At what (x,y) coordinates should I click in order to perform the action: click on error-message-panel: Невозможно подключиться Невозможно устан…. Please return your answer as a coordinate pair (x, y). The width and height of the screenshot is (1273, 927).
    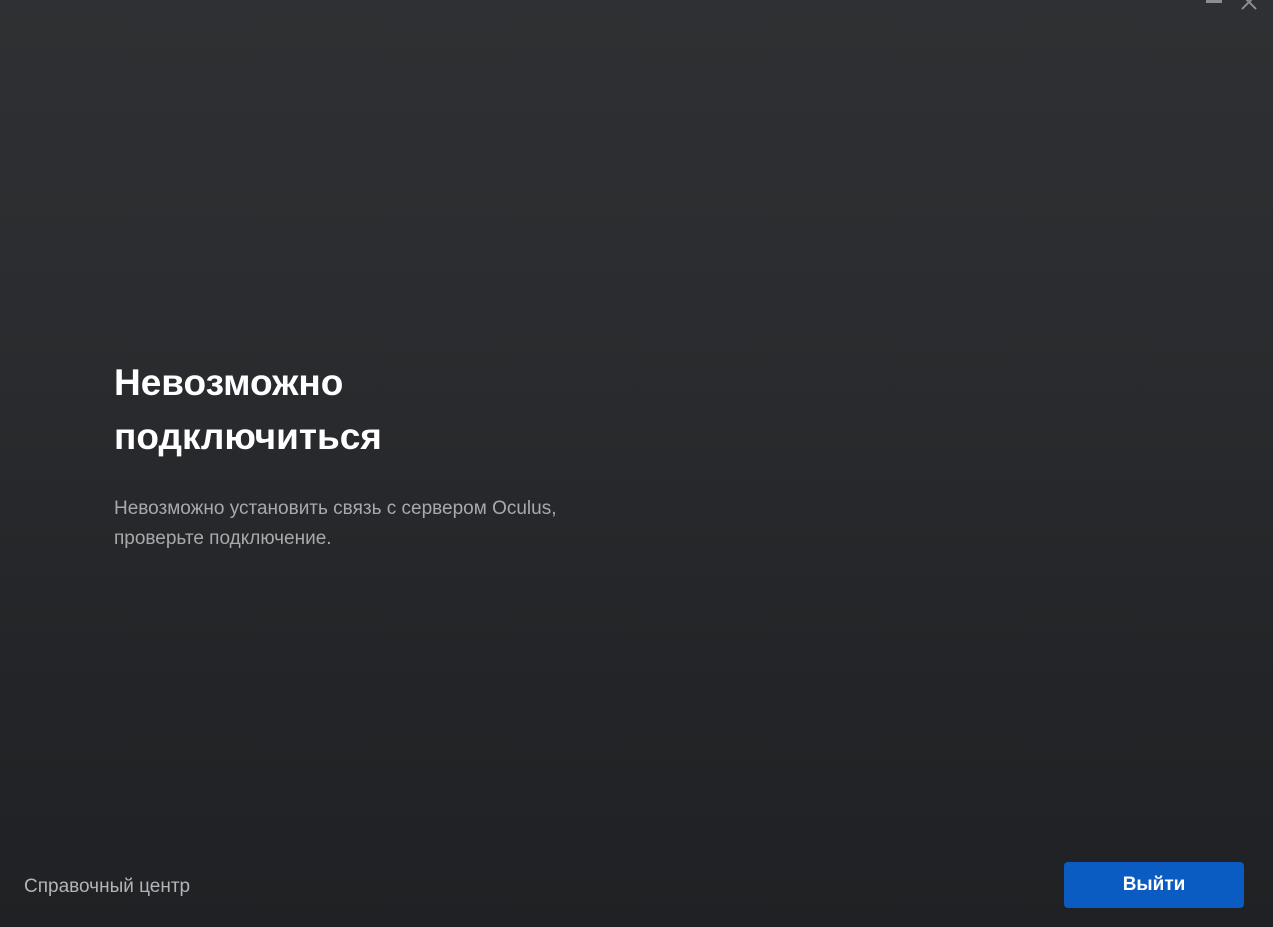
    Looking at the image, I should click on (374, 455).